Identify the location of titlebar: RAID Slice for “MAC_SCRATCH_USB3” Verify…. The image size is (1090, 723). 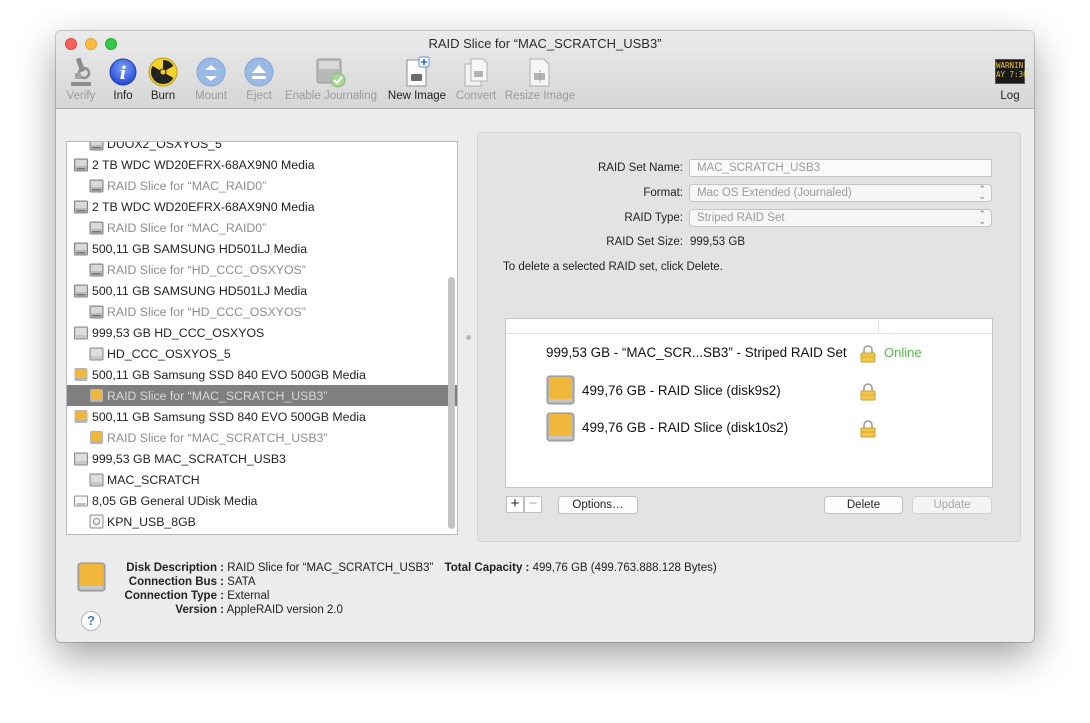
(545, 70).